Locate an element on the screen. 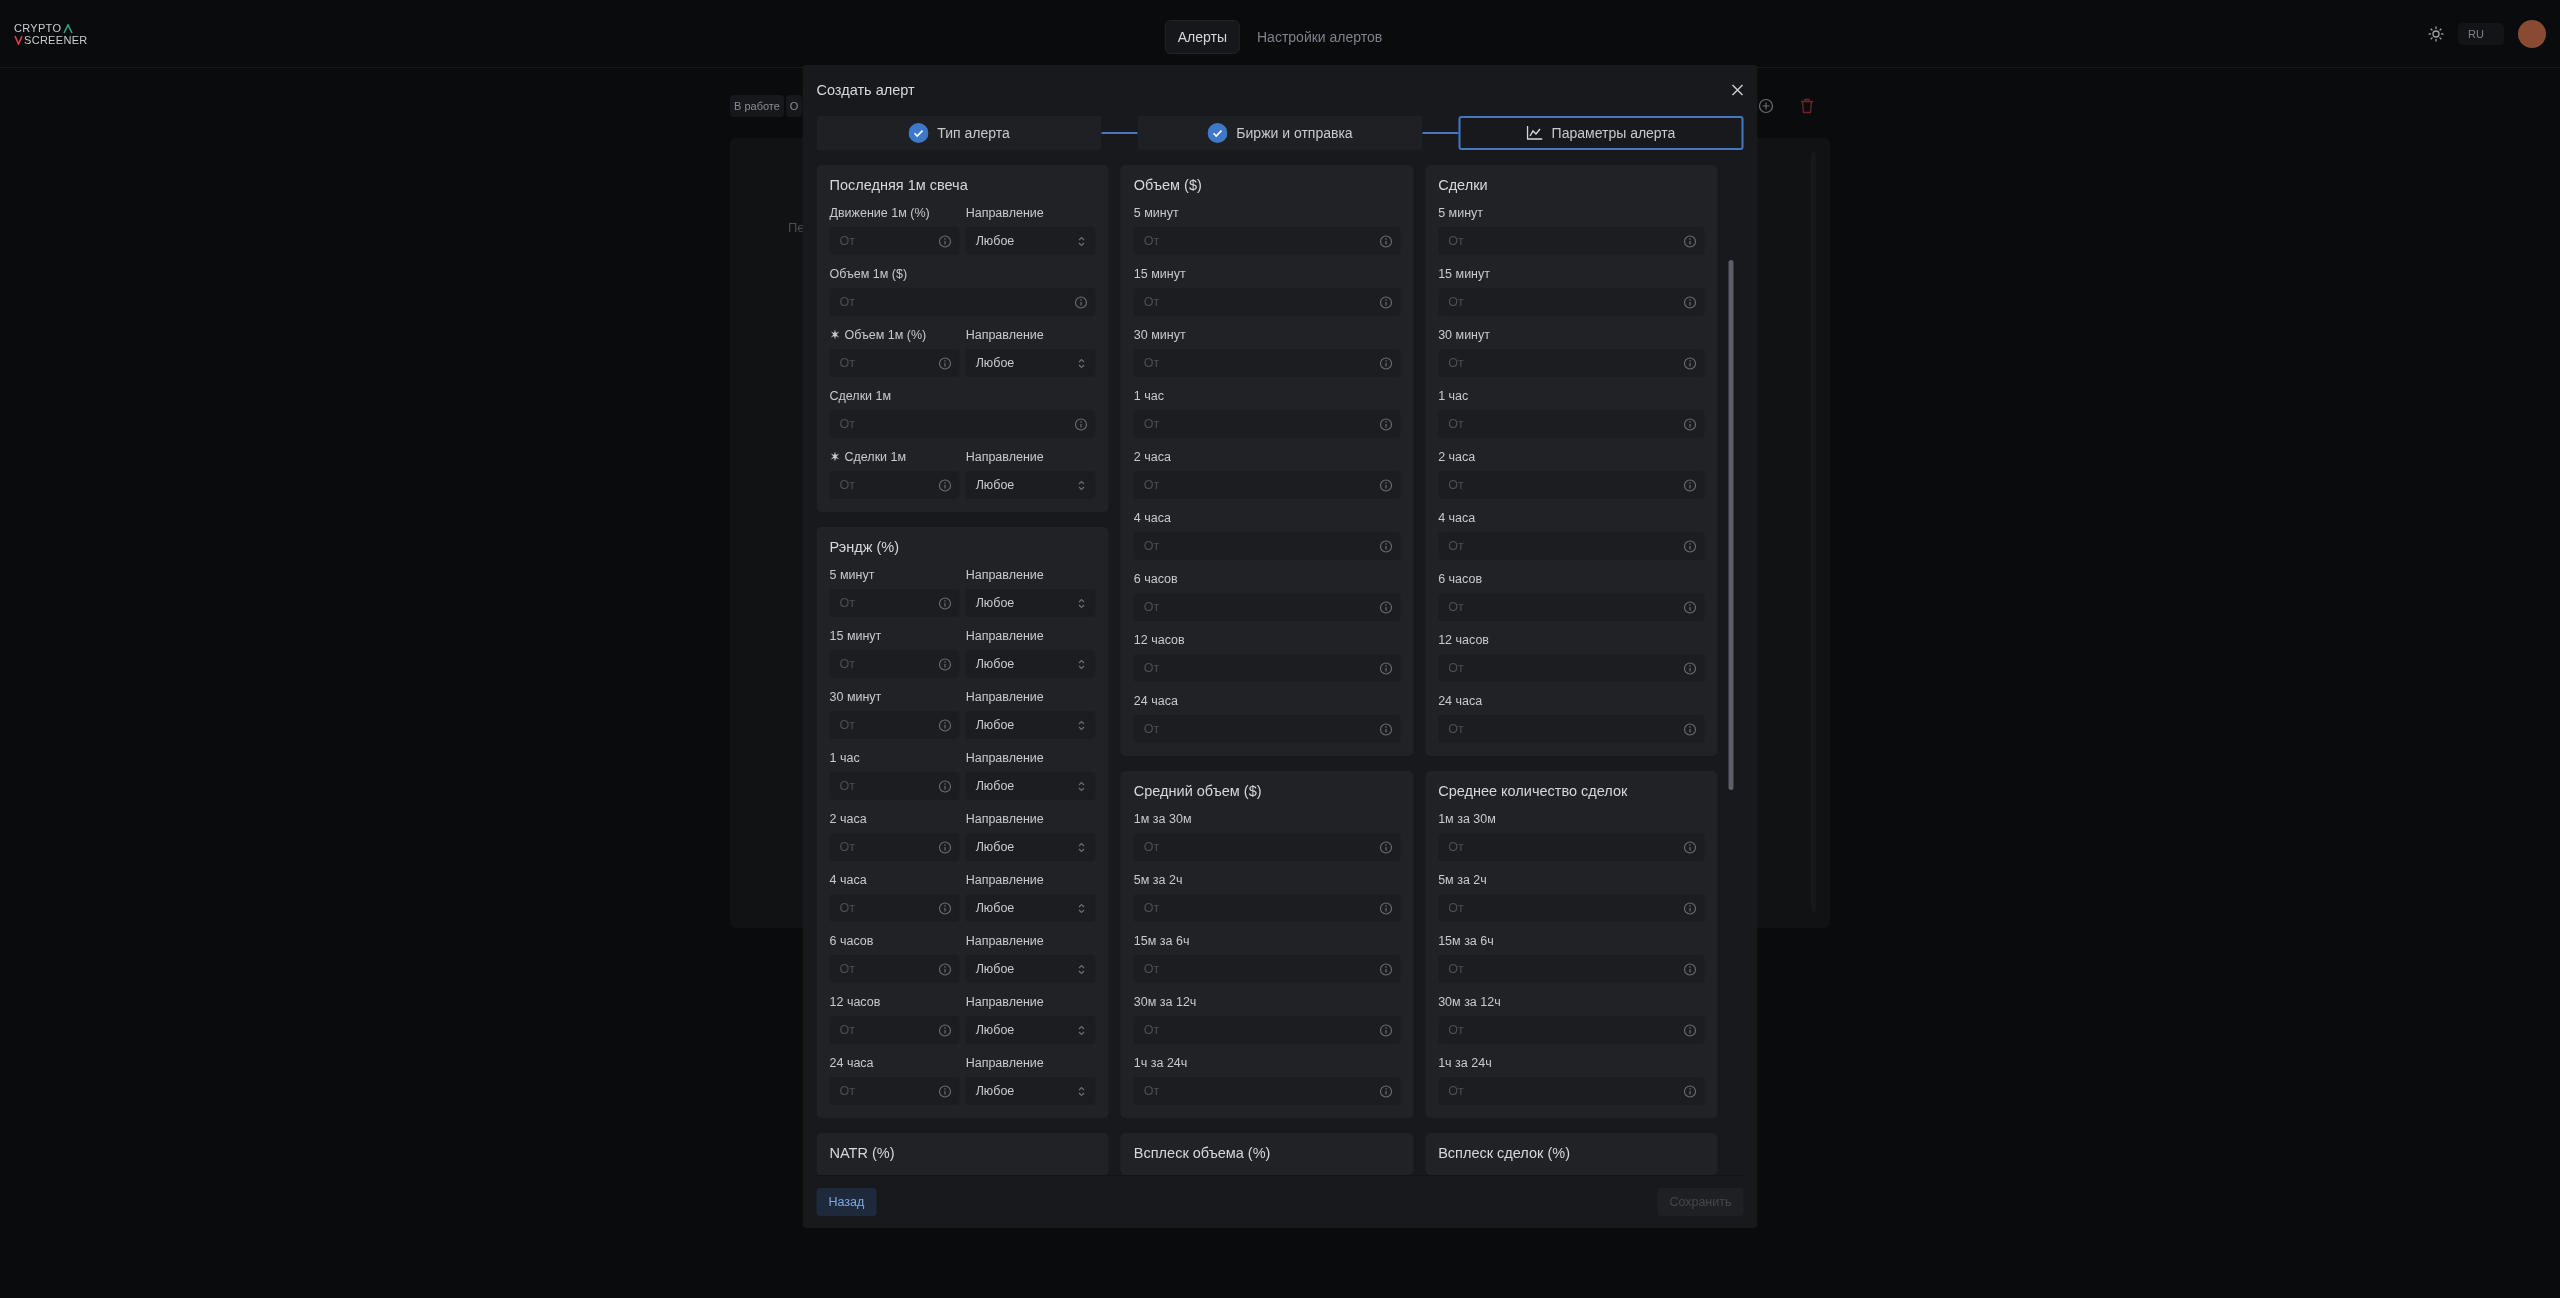 The width and height of the screenshot is (2560, 1298). sun-icon is located at coordinates (2436, 33).